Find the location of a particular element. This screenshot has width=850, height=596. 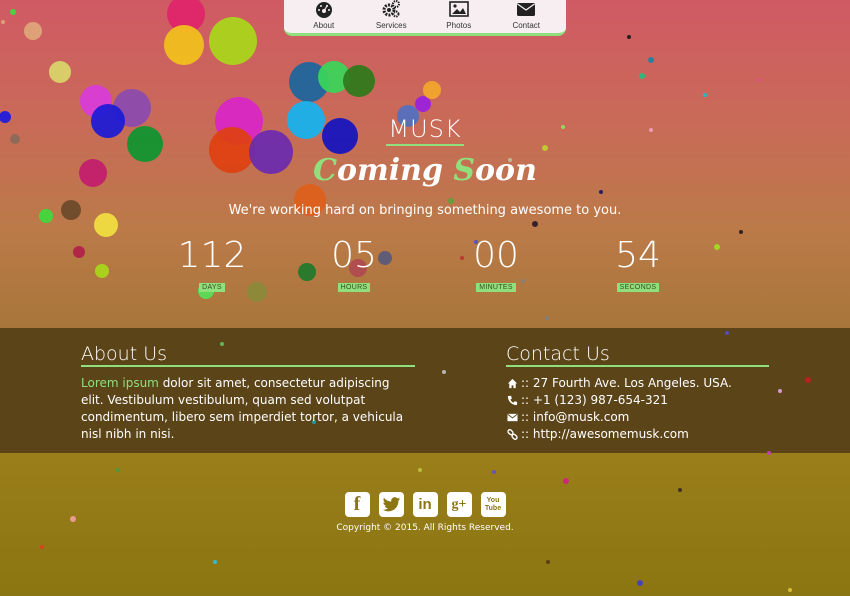

contact-title: Contact Us is located at coordinates (637, 355).